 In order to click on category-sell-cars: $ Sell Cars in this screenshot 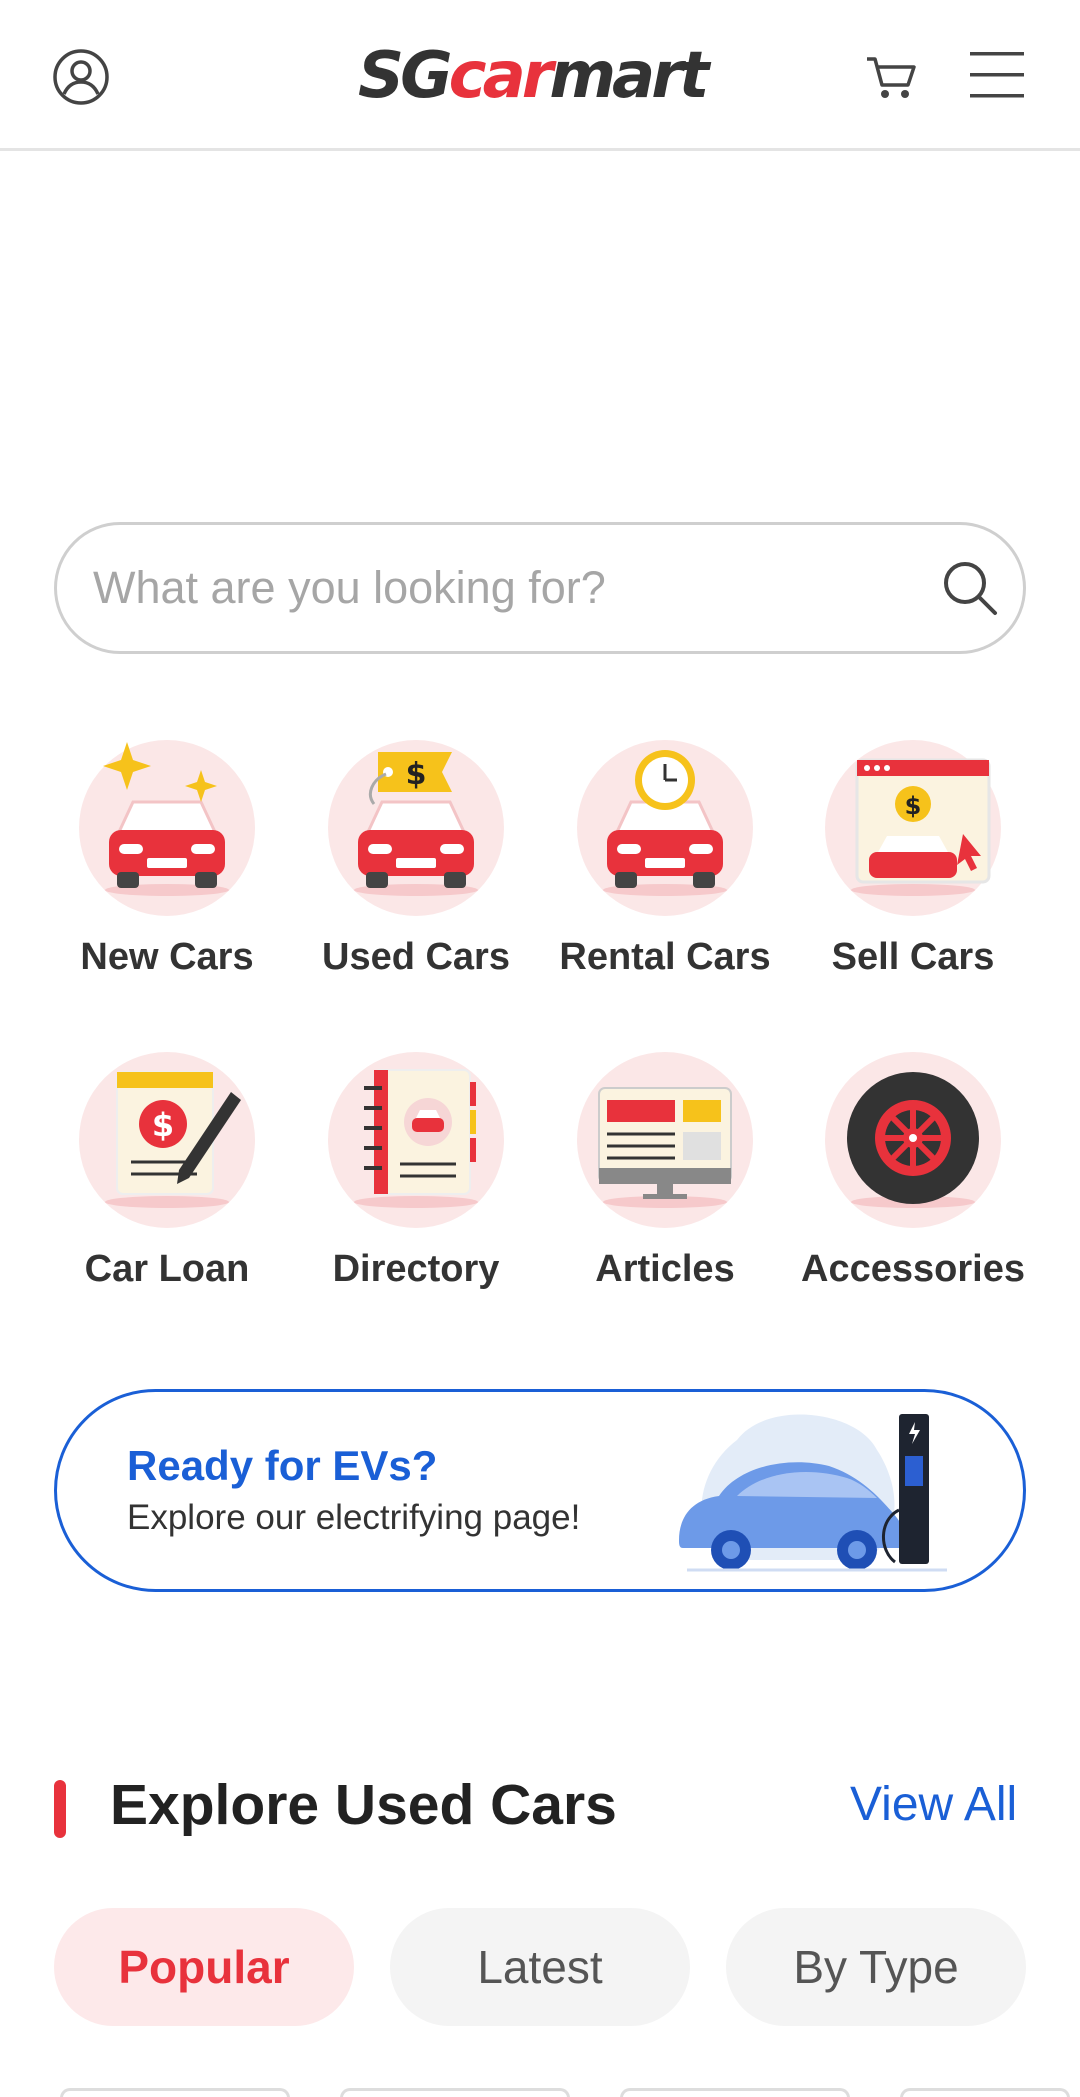, I will do `click(913, 859)`.